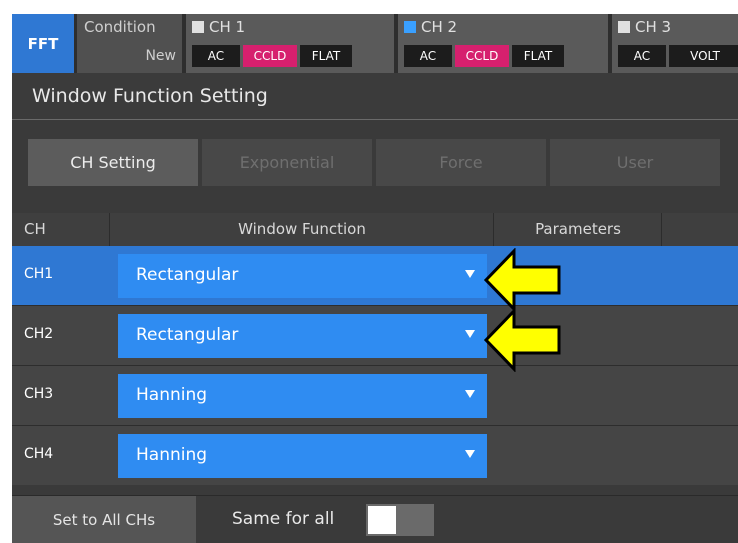 The image size is (738, 543). Describe the element at coordinates (104, 519) in the screenshot. I see `set-to-all-button: Set to All CHs` at that location.